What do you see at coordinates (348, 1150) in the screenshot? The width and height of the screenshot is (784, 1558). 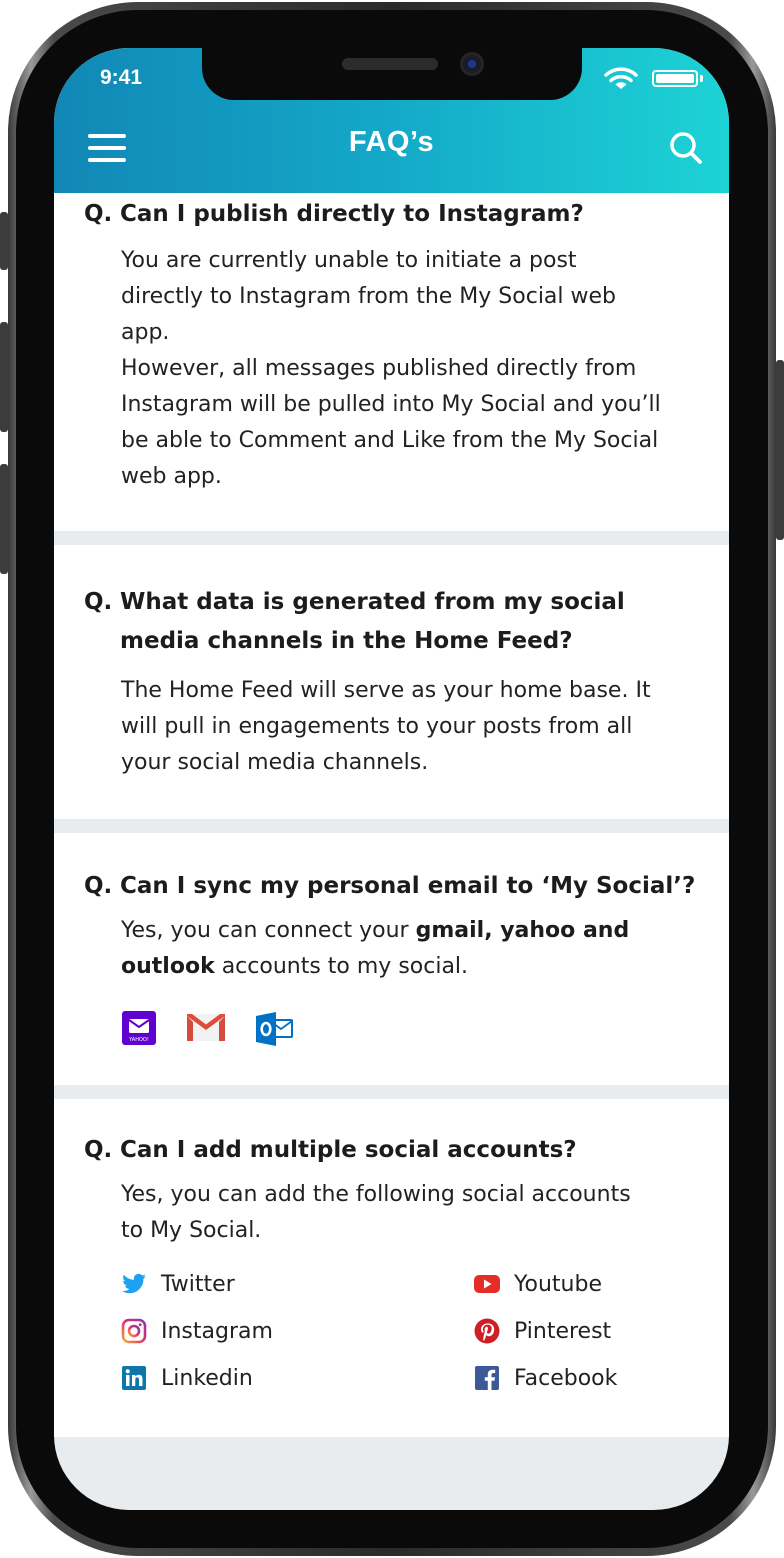 I see `question-text: Can I add multiple social accounts?` at bounding box center [348, 1150].